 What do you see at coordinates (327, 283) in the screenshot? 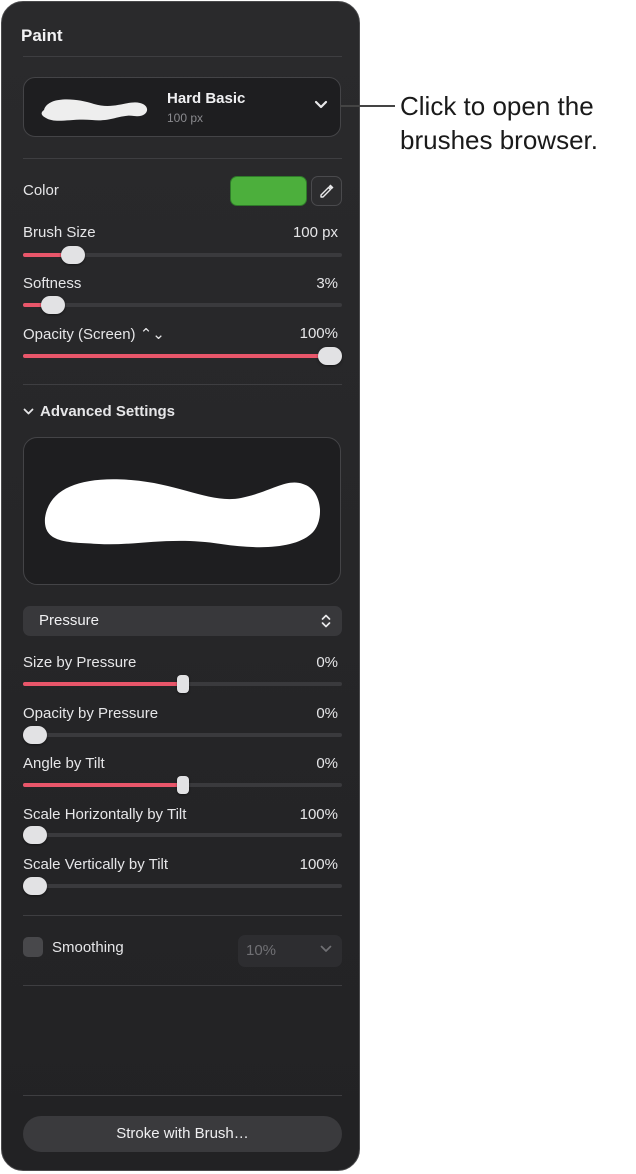
I see `softness-value: 3%` at bounding box center [327, 283].